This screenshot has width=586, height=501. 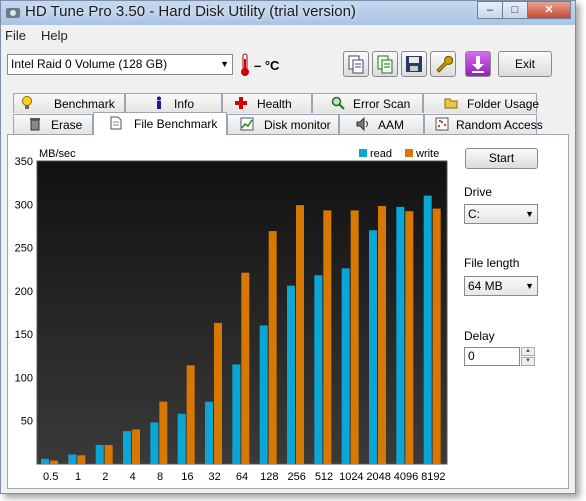 I want to click on tab-benchmark-label: Benchmark, so click(x=84, y=104).